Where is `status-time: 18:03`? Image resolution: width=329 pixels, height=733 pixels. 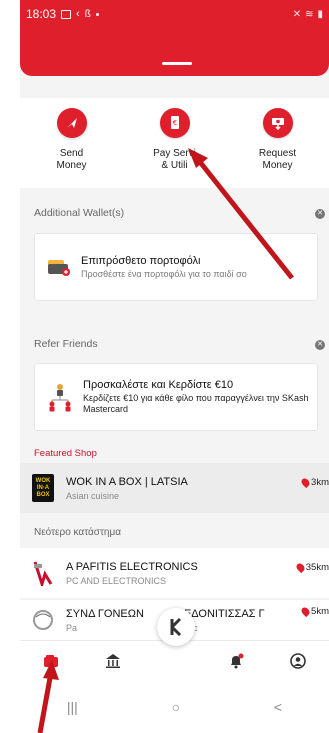 status-time: 18:03 is located at coordinates (41, 14).